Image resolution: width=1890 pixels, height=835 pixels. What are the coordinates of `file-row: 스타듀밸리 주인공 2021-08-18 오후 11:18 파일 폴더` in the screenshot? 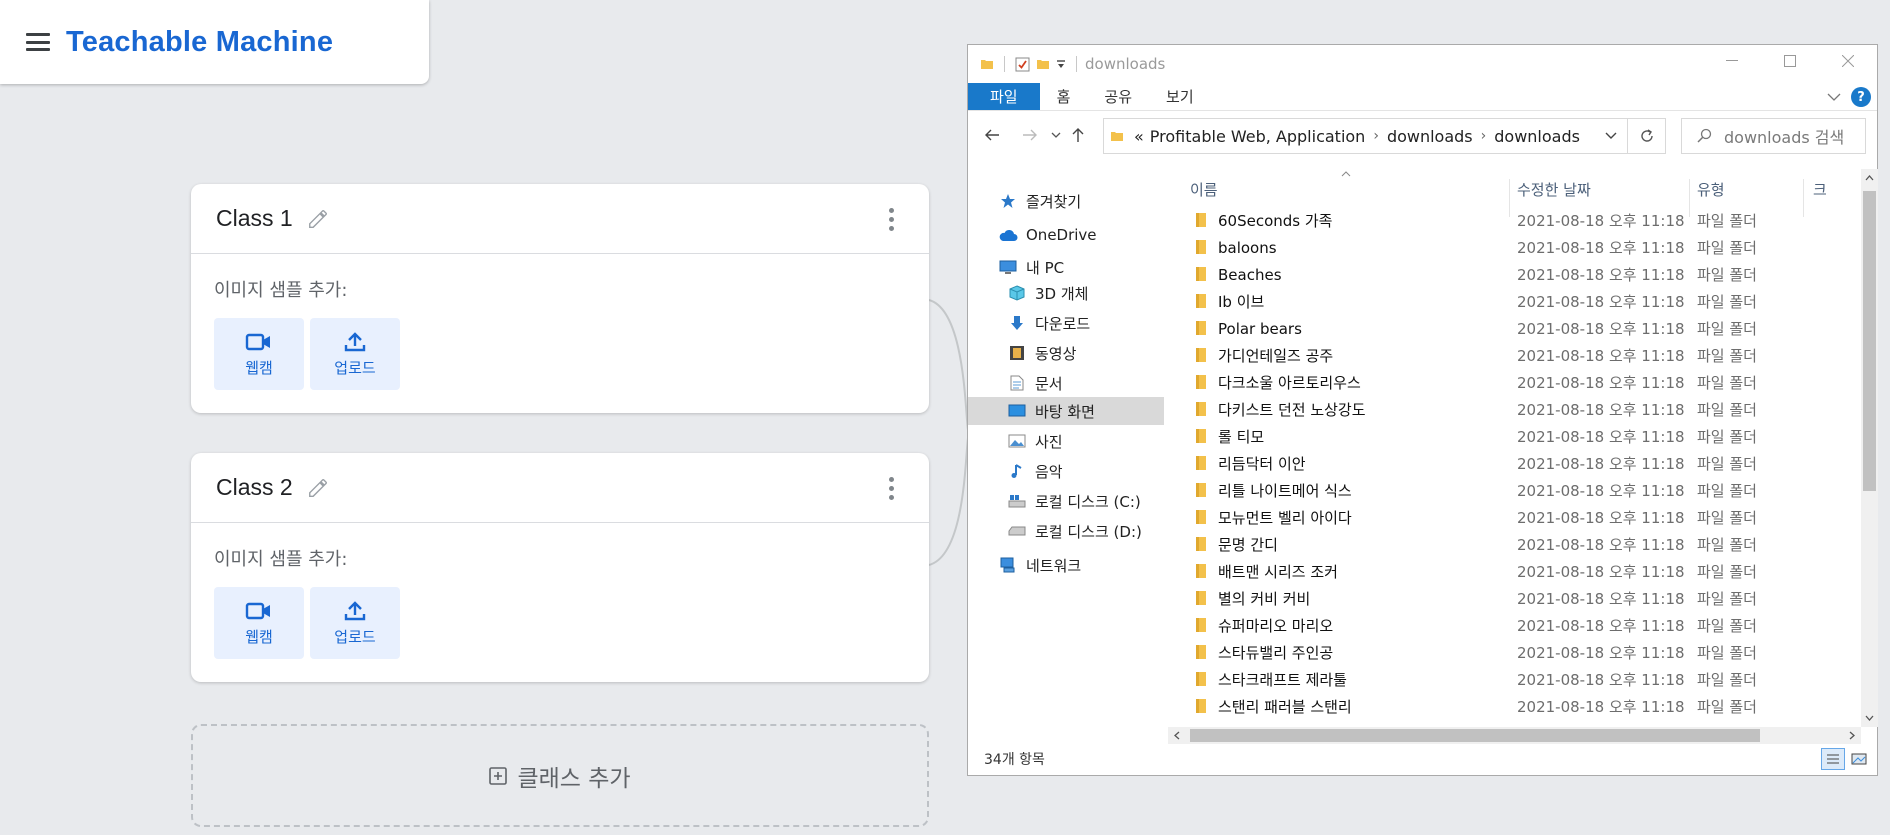 It's located at (1513, 652).